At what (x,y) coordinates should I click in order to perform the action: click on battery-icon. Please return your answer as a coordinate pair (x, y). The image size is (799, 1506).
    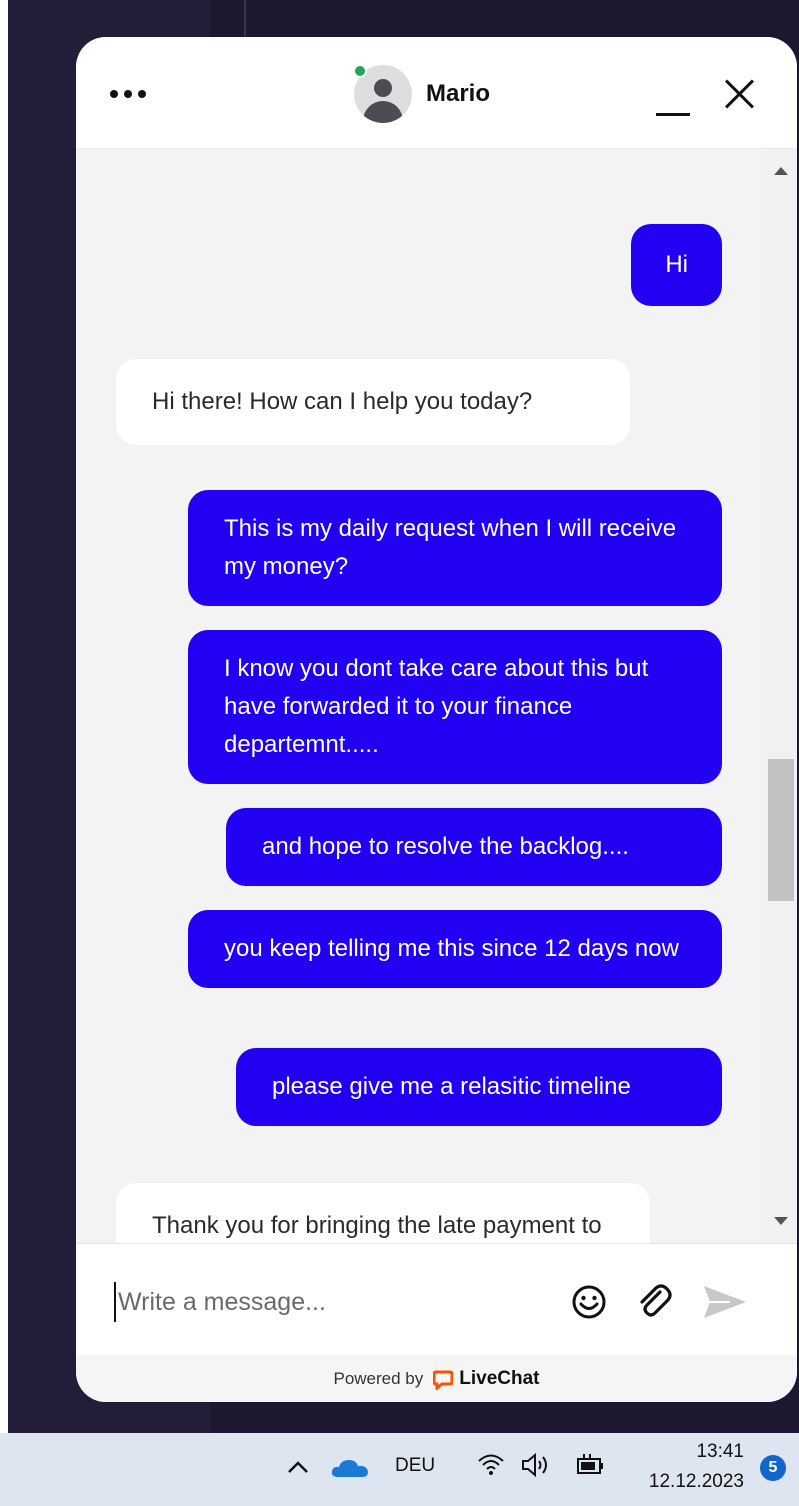
    Looking at the image, I should click on (590, 1465).